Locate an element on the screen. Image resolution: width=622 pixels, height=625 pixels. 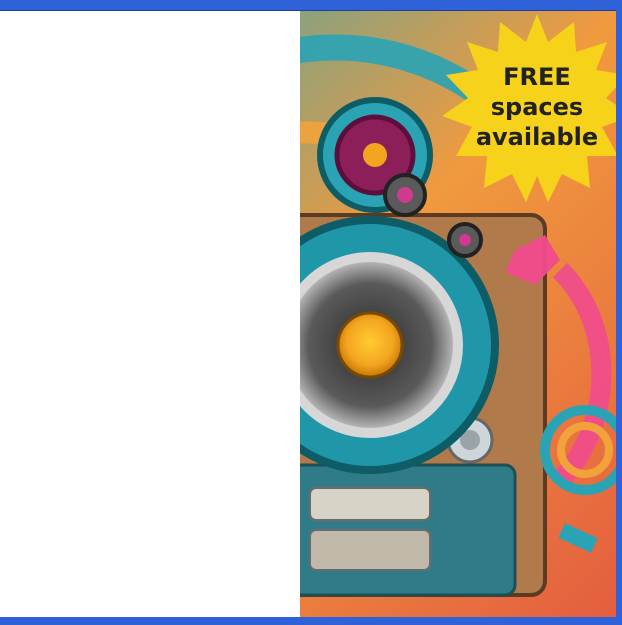
badge-text: FREE spaces available is located at coordinates (532, 107).